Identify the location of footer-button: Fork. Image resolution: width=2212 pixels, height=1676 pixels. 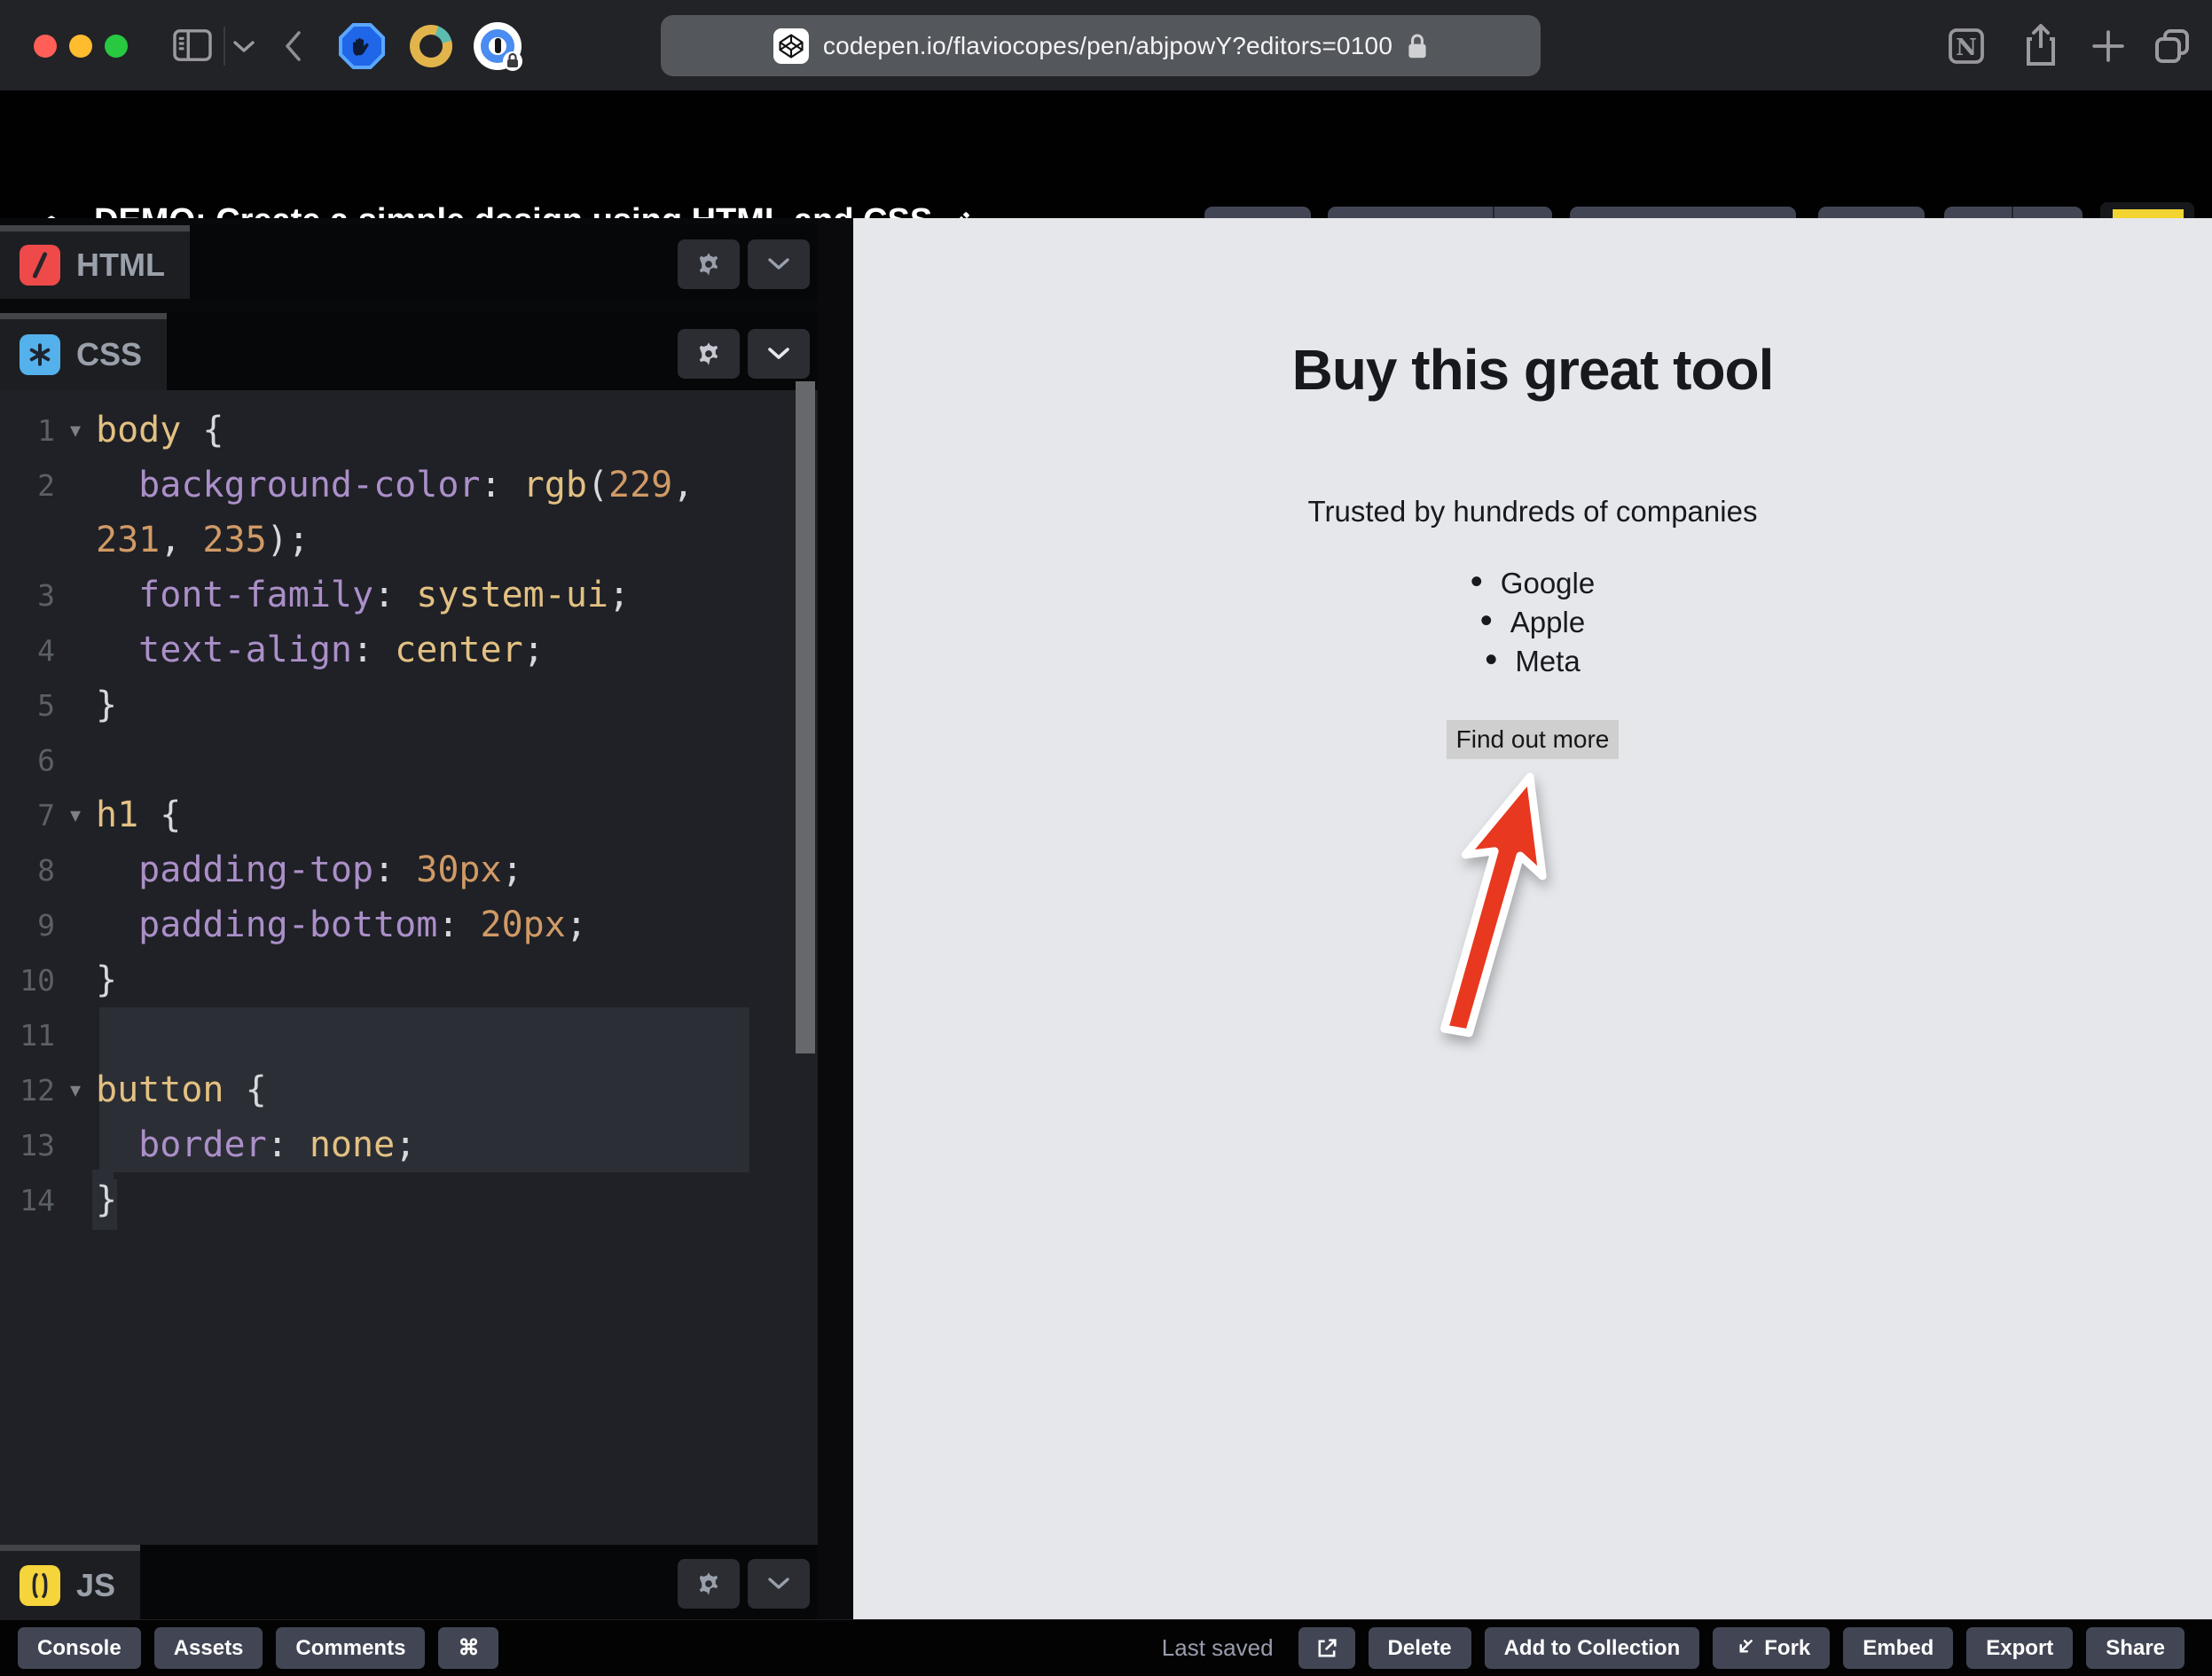
(1772, 1648).